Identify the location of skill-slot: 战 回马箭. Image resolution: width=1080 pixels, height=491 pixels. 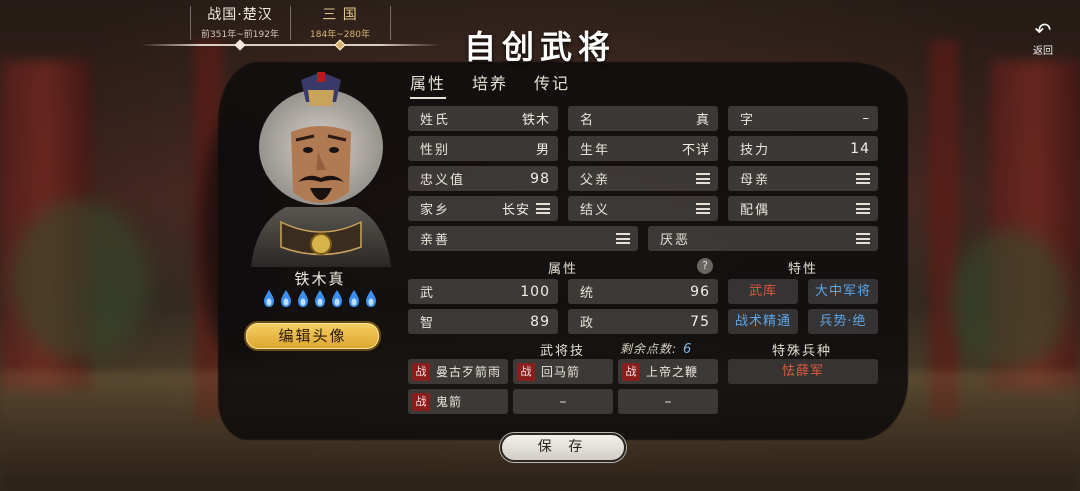
(563, 371).